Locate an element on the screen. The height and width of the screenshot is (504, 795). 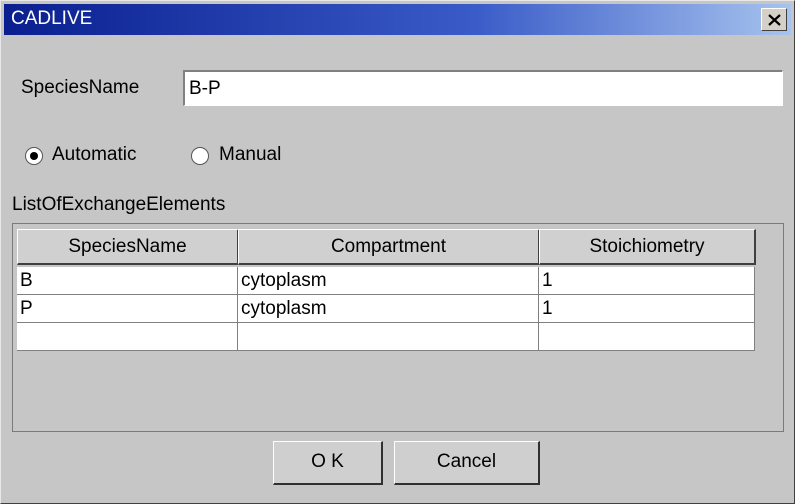
column-header-species: SpeciesName is located at coordinates (128, 247).